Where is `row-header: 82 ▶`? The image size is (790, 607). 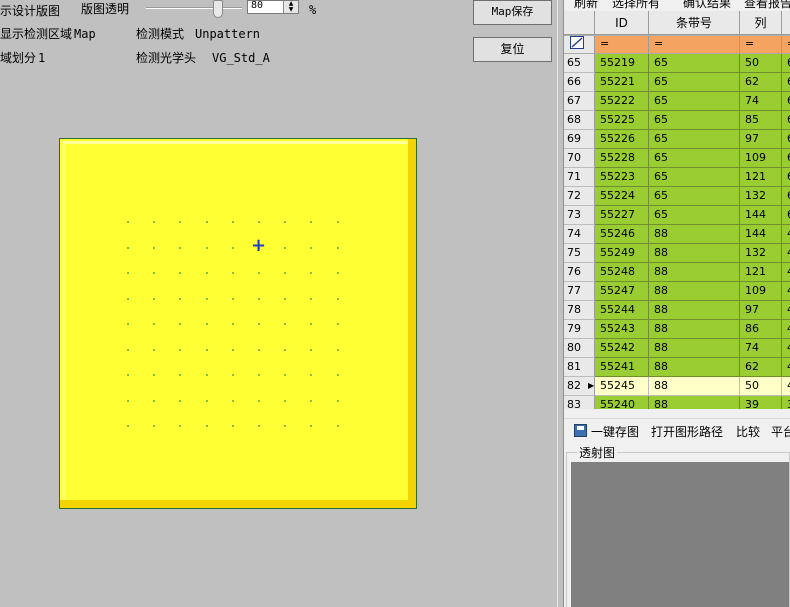 row-header: 82 ▶ is located at coordinates (579, 386).